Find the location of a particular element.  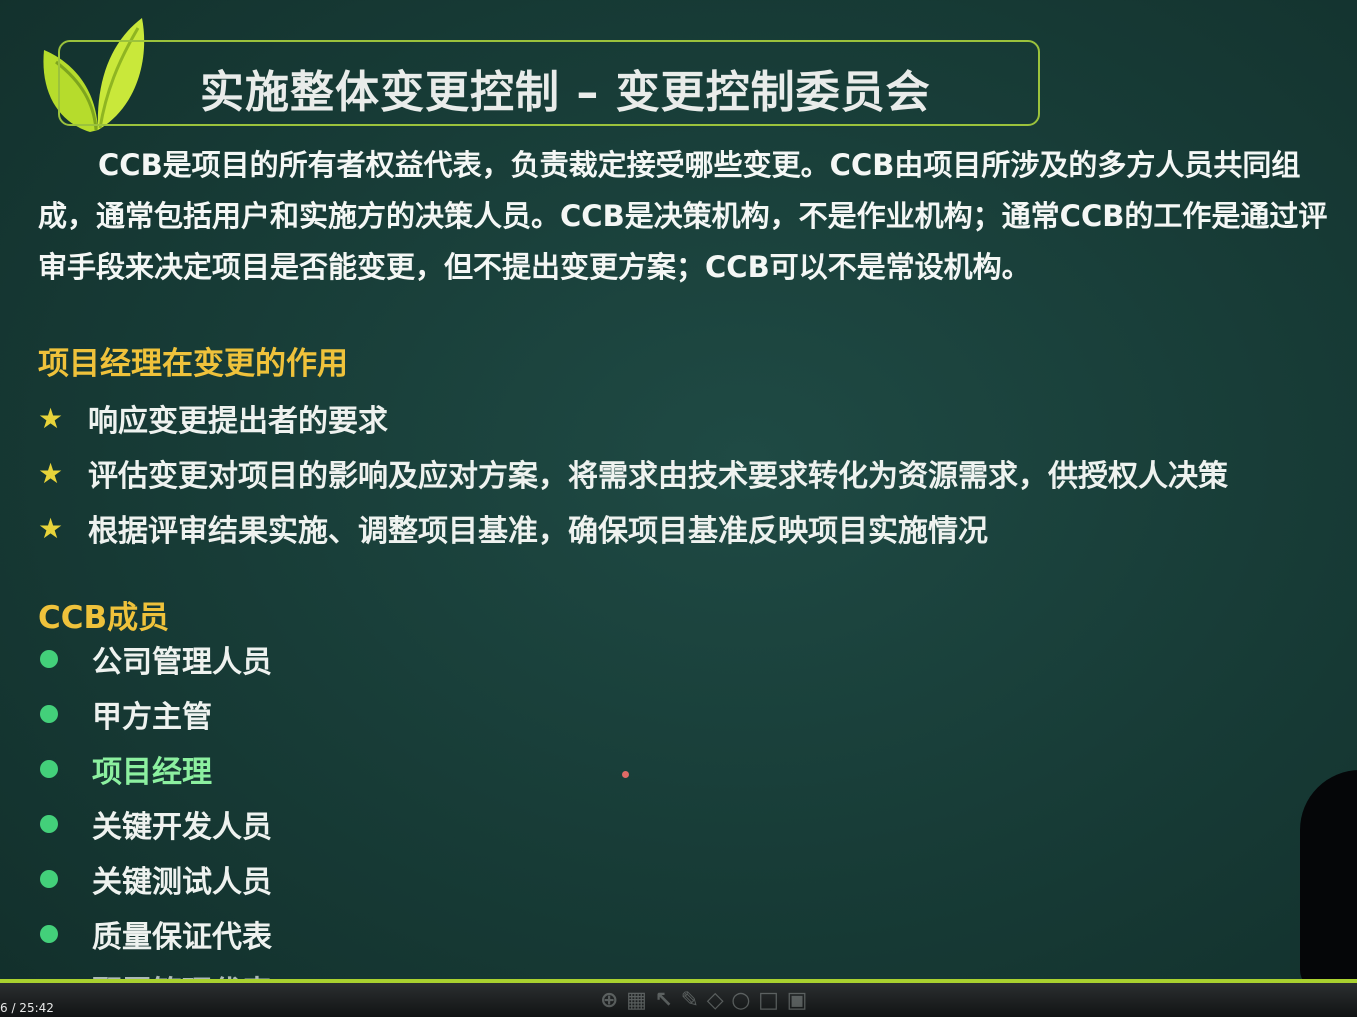

toolbar-ghost-icons: ⊕ ▦ ↖ ✎ ◇ ○ □ ▣ is located at coordinates (704, 1000).